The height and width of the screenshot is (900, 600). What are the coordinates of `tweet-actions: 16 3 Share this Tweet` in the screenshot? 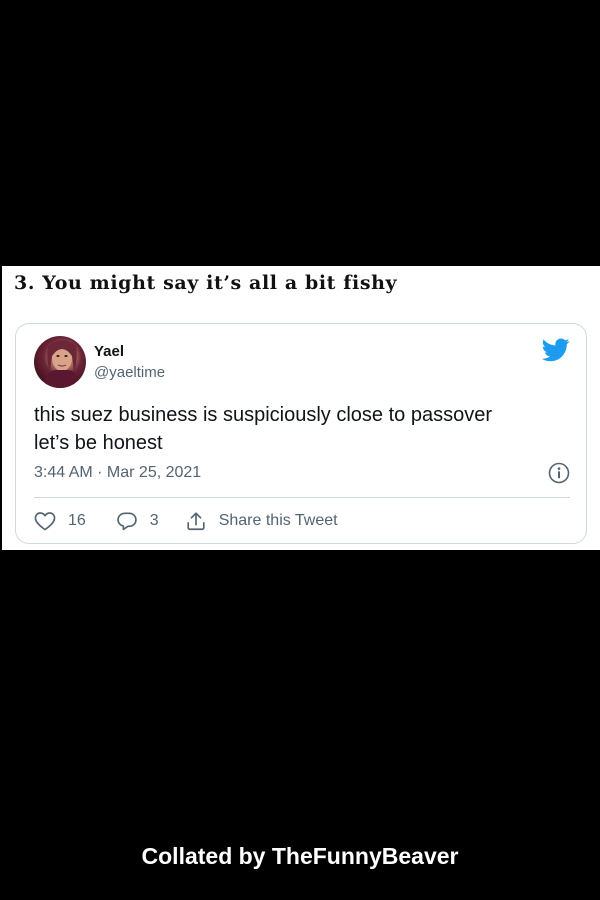 It's located at (186, 521).